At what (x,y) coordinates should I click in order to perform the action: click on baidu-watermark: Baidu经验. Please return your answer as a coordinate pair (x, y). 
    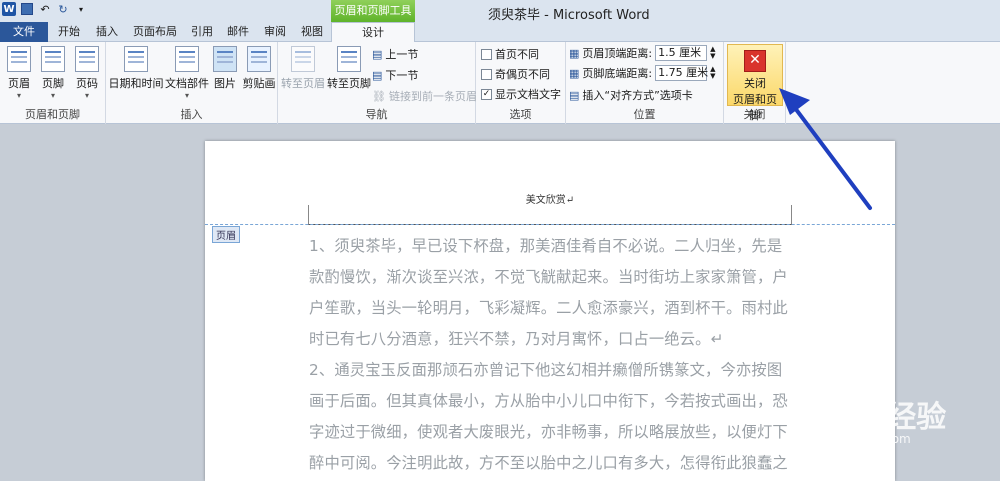
    Looking at the image, I should click on (868, 417).